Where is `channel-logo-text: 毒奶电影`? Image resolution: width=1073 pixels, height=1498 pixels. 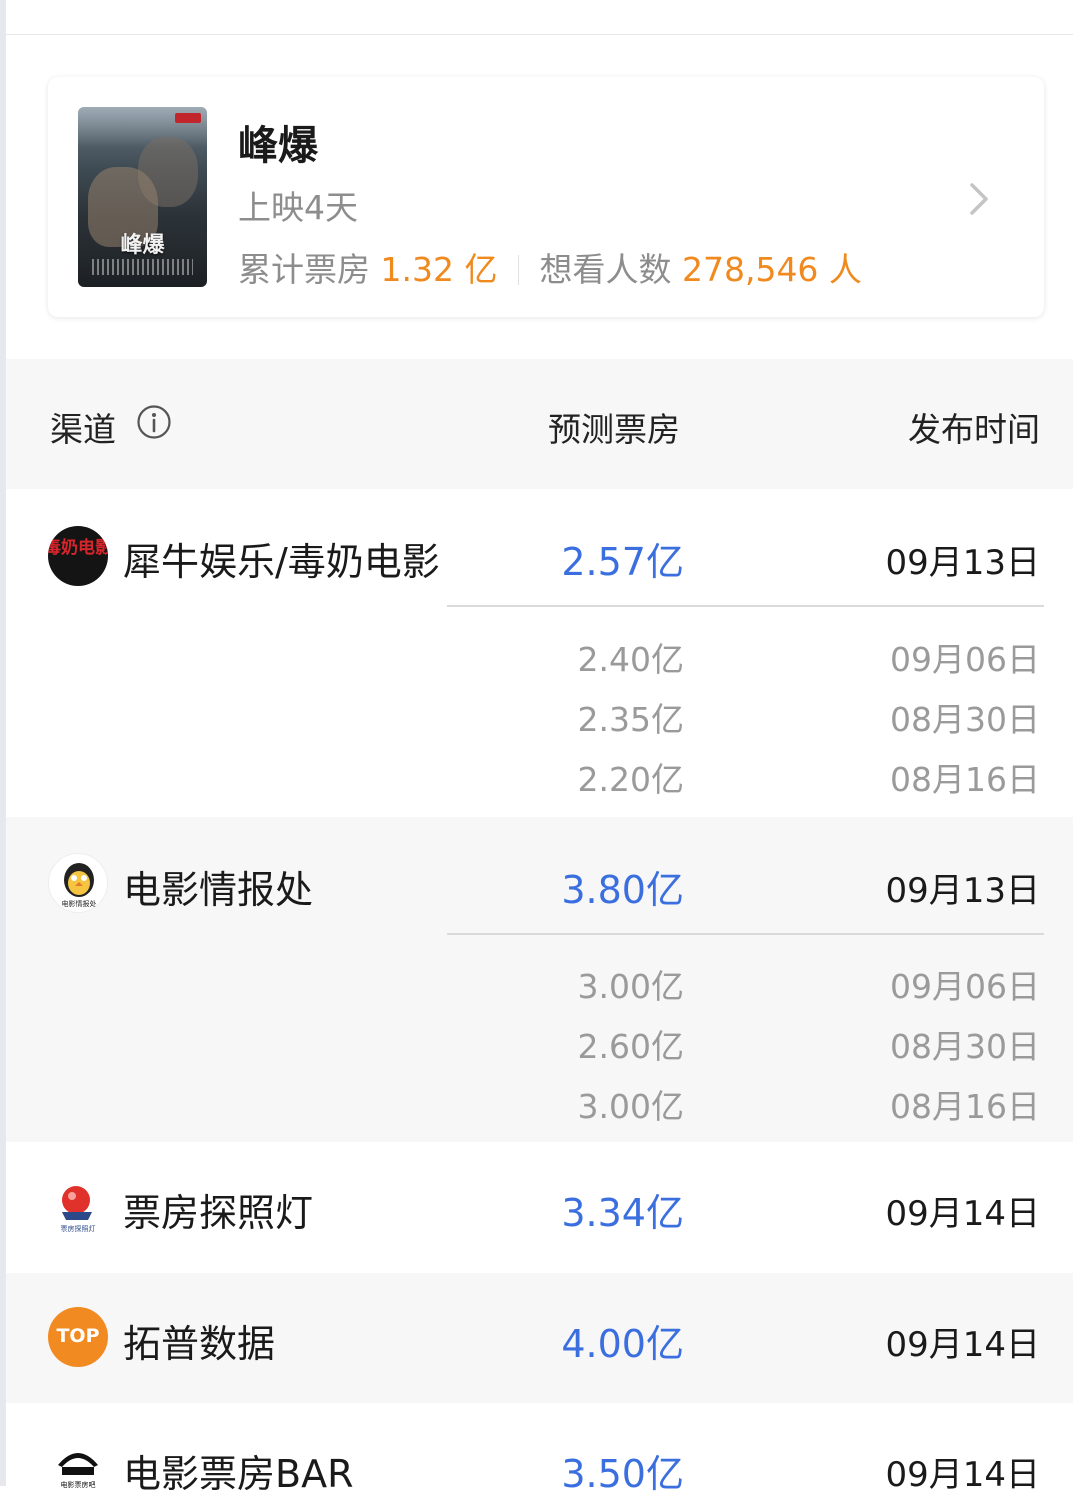
channel-logo-text: 毒奶电影 is located at coordinates (78, 547).